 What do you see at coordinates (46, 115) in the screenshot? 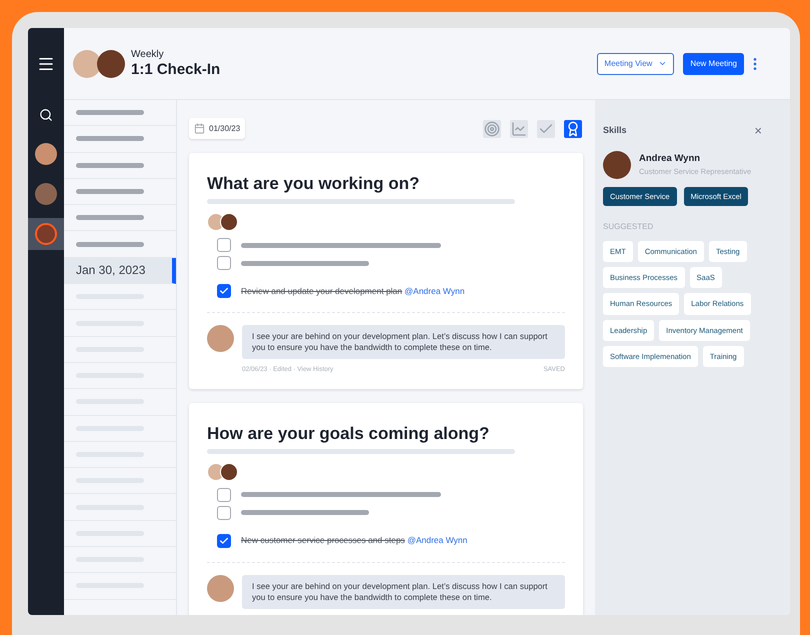
I see `search-icon` at bounding box center [46, 115].